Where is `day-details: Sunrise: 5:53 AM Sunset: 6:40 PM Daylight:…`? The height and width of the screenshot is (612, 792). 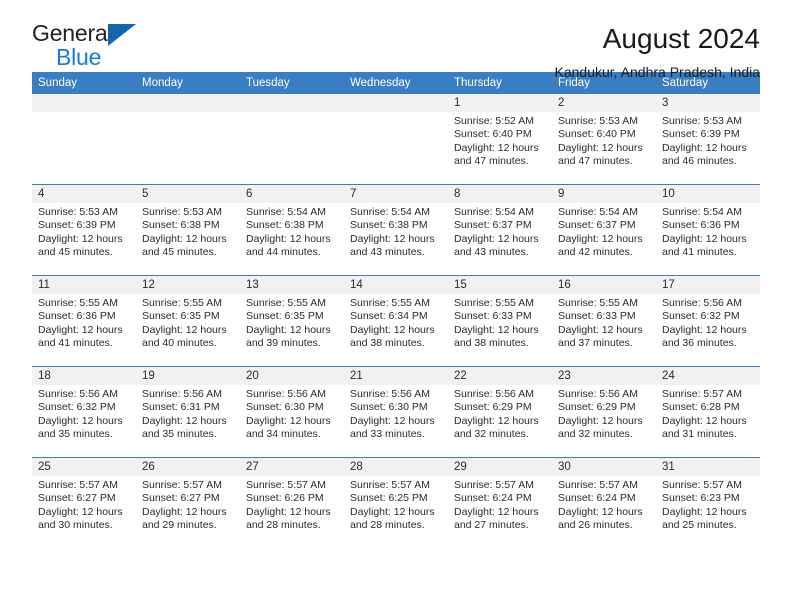 day-details: Sunrise: 5:53 AM Sunset: 6:40 PM Daylight:… is located at coordinates (604, 140).